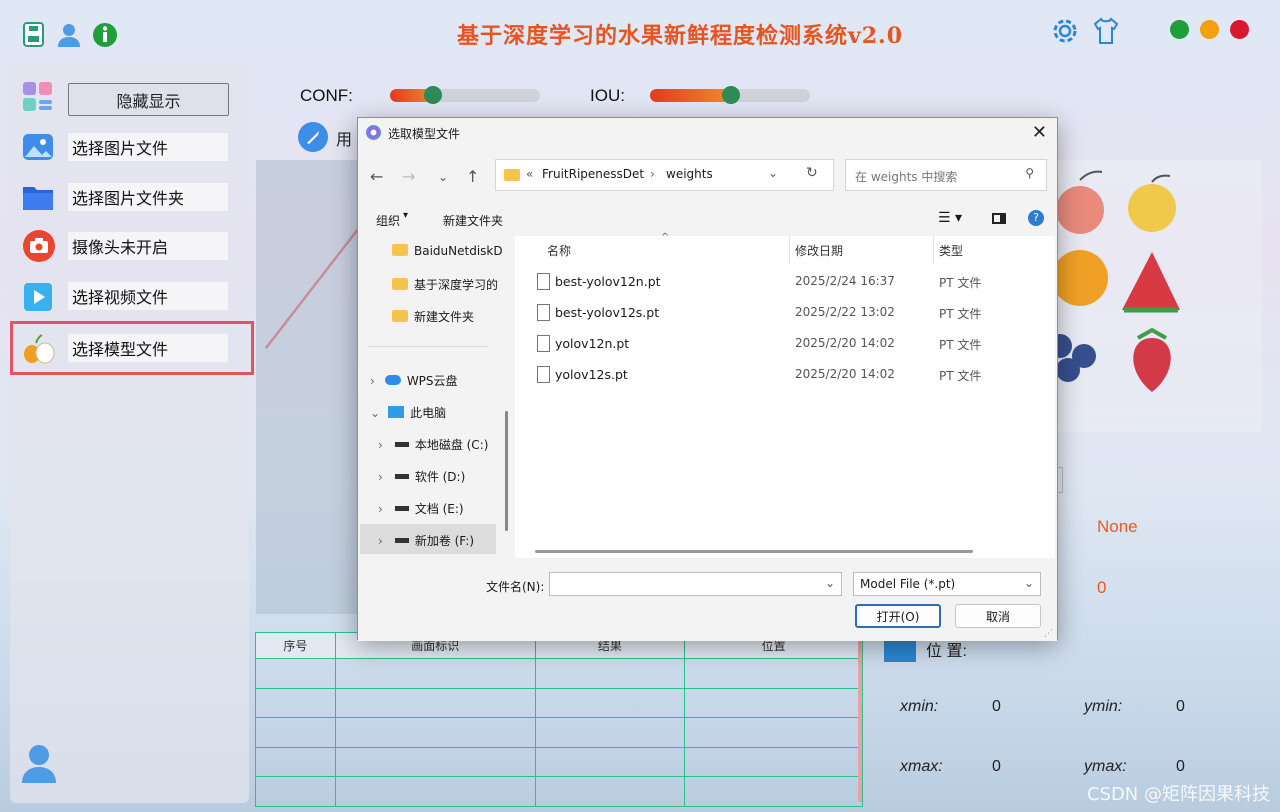 The height and width of the screenshot is (812, 1280). I want to click on nav-drive-f: › 新加卷 (F:), so click(426, 540).